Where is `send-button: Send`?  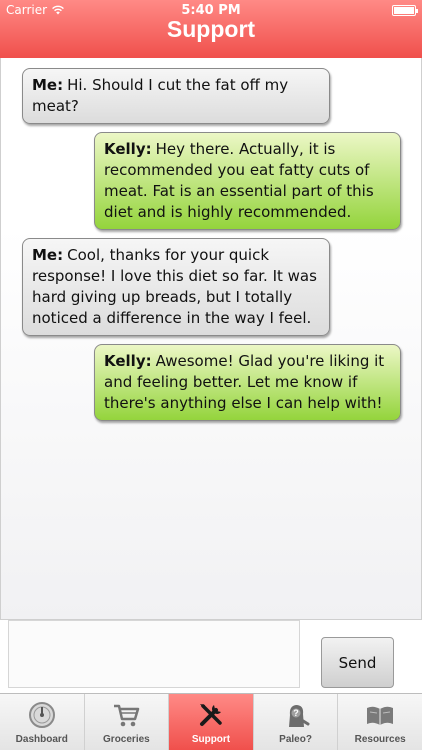
send-button: Send is located at coordinates (357, 662).